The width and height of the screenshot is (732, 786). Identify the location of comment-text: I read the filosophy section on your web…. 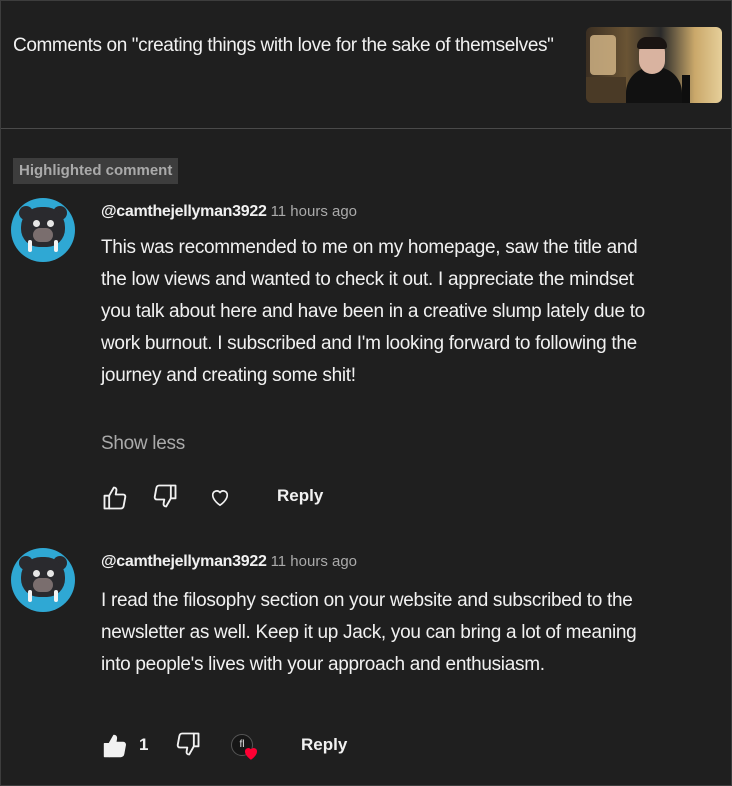
(369, 632).